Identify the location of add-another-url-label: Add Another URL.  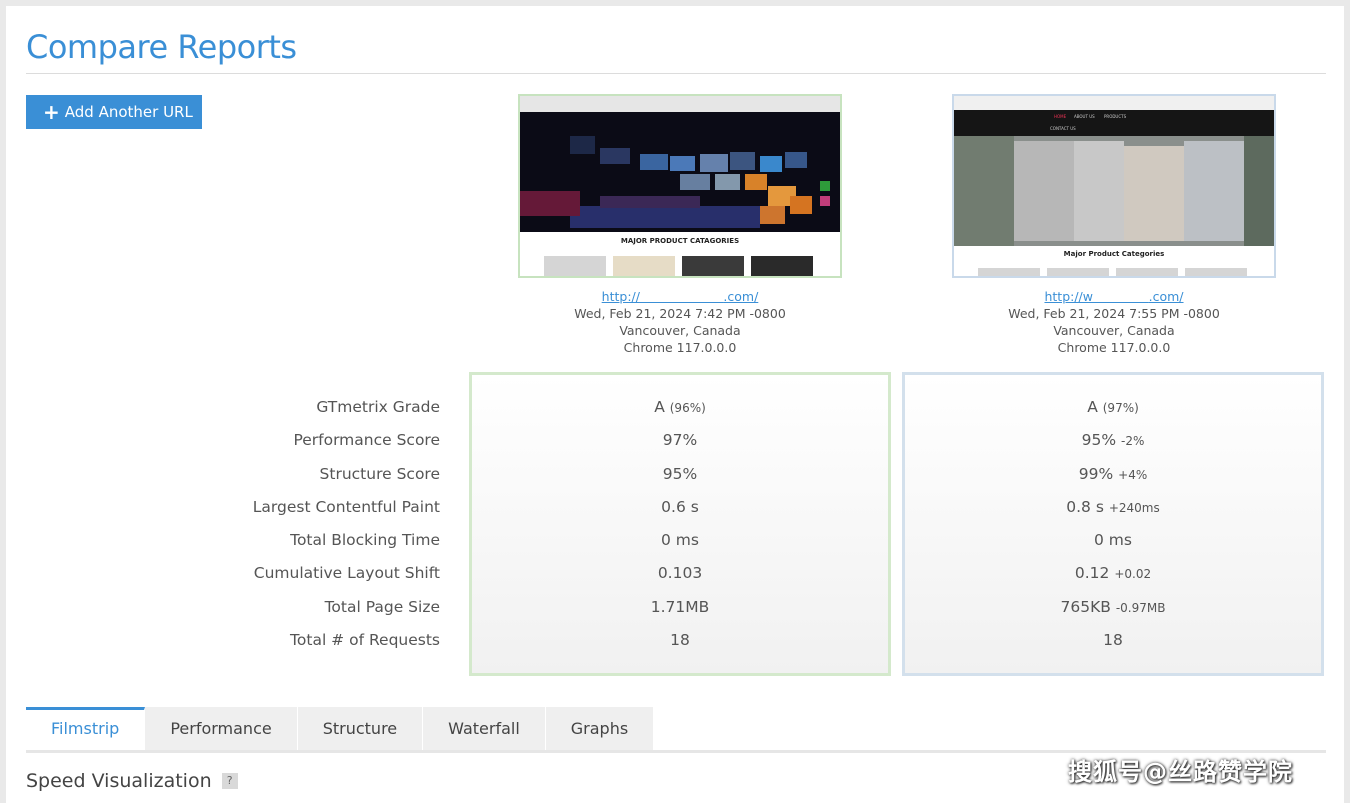
(128, 112).